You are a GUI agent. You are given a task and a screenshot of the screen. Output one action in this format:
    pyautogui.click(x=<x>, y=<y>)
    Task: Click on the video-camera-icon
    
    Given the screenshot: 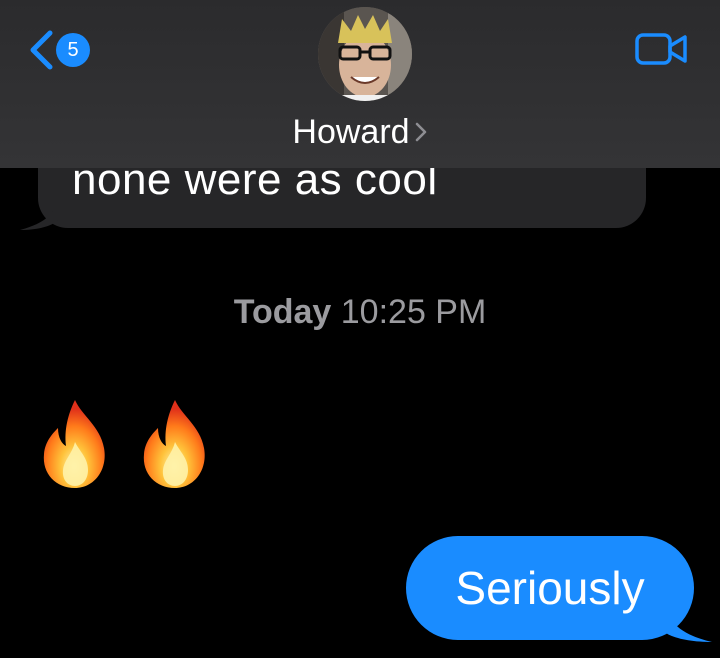 What is the action you would take?
    pyautogui.click(x=661, y=49)
    